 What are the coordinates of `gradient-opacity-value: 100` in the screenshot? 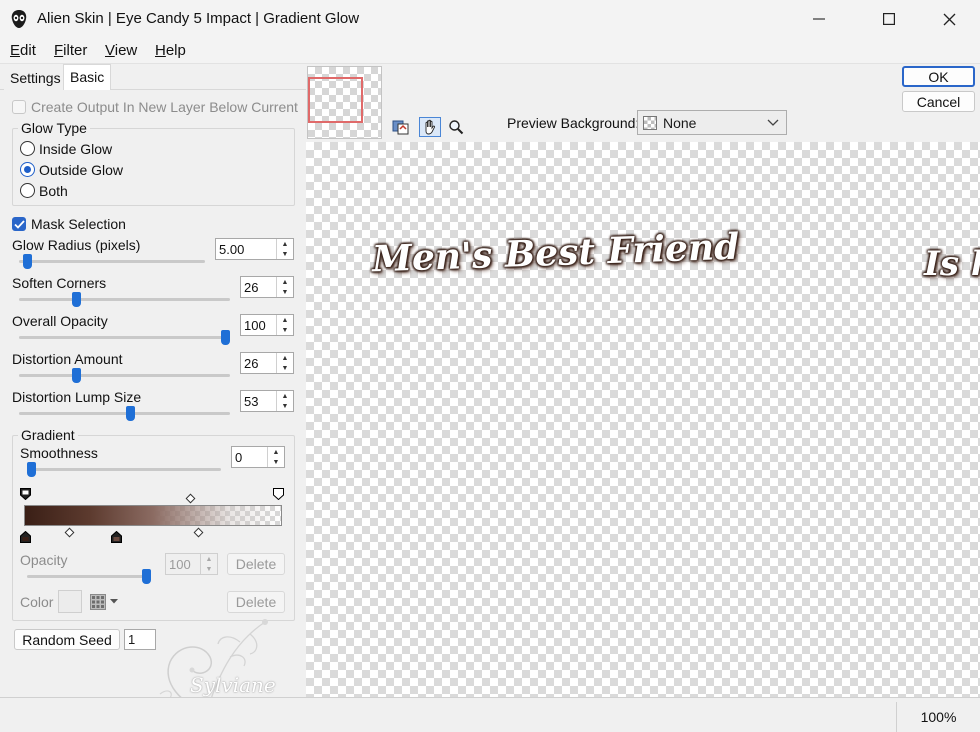 It's located at (183, 564).